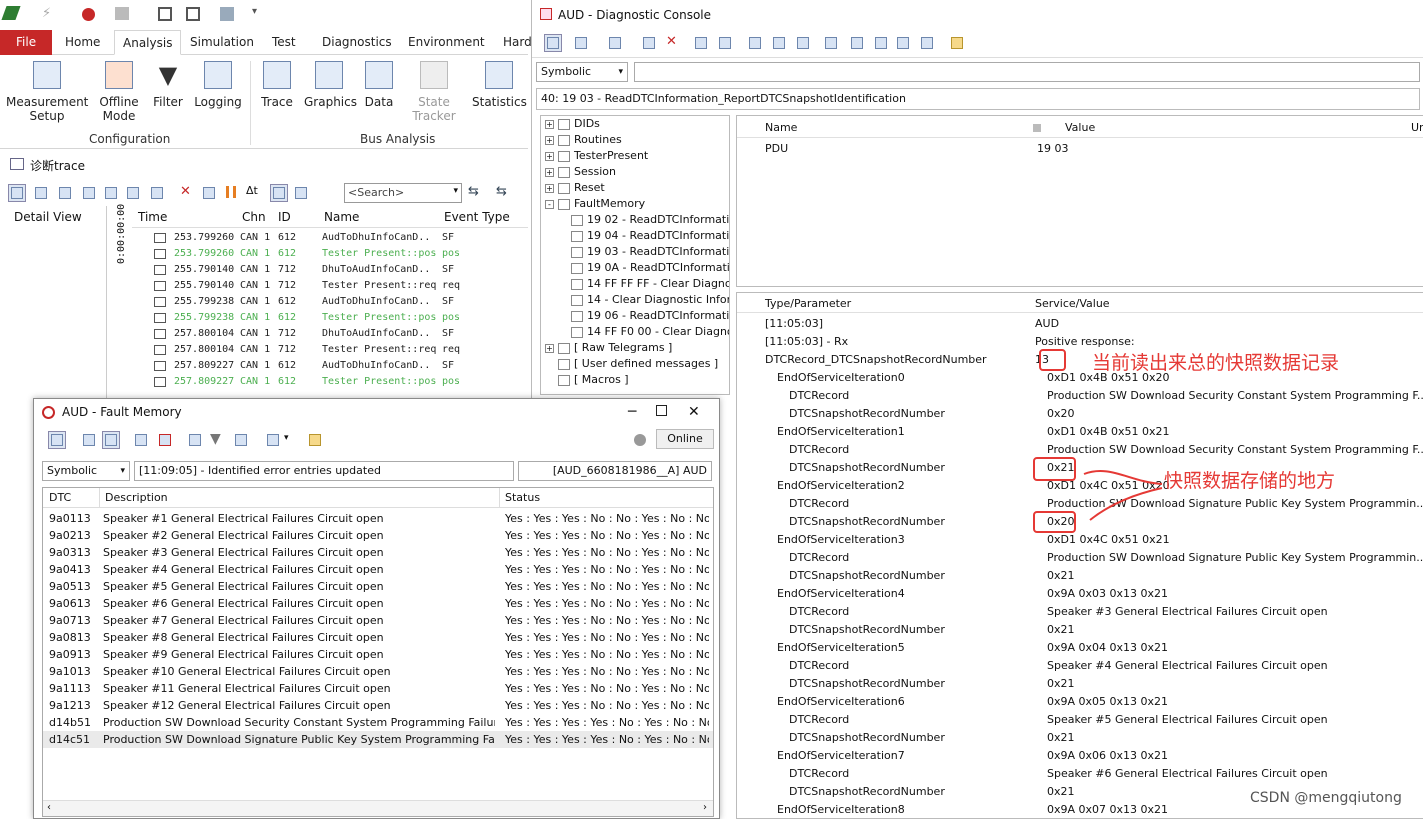 The image size is (1423, 819). I want to click on customize-qat-icon: ▾, so click(254, 11).